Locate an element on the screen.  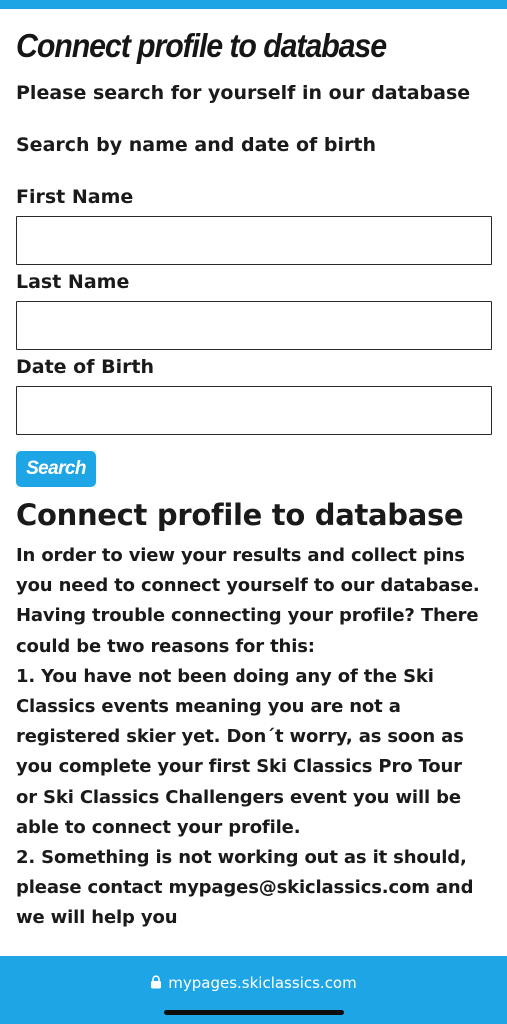
lock-icon is located at coordinates (156, 982).